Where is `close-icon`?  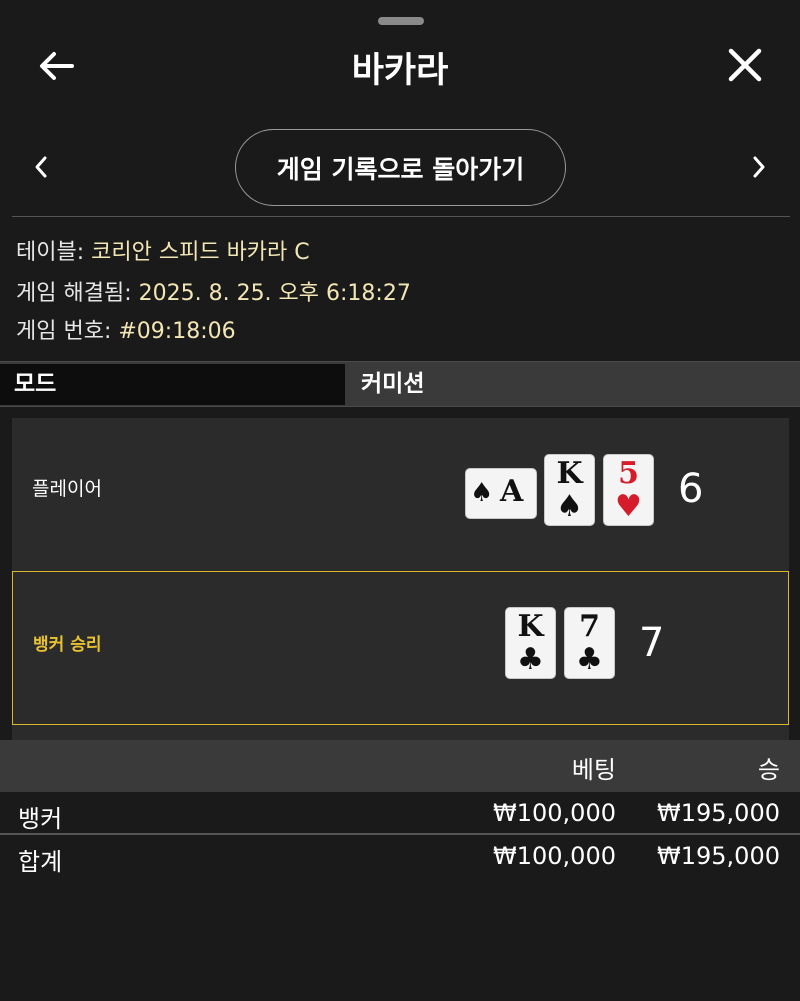 close-icon is located at coordinates (745, 65).